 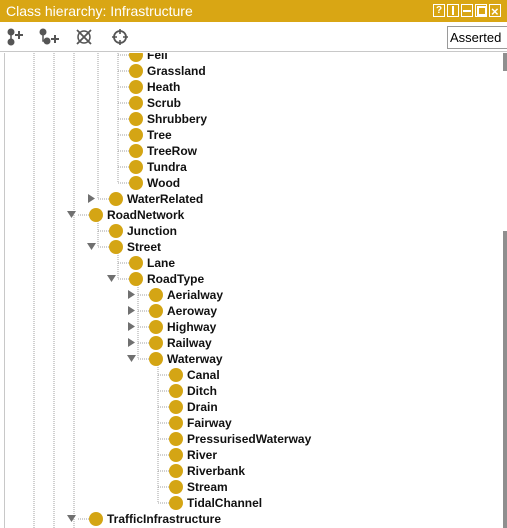 What do you see at coordinates (172, 151) in the screenshot?
I see `tree-node-label: TreeRow` at bounding box center [172, 151].